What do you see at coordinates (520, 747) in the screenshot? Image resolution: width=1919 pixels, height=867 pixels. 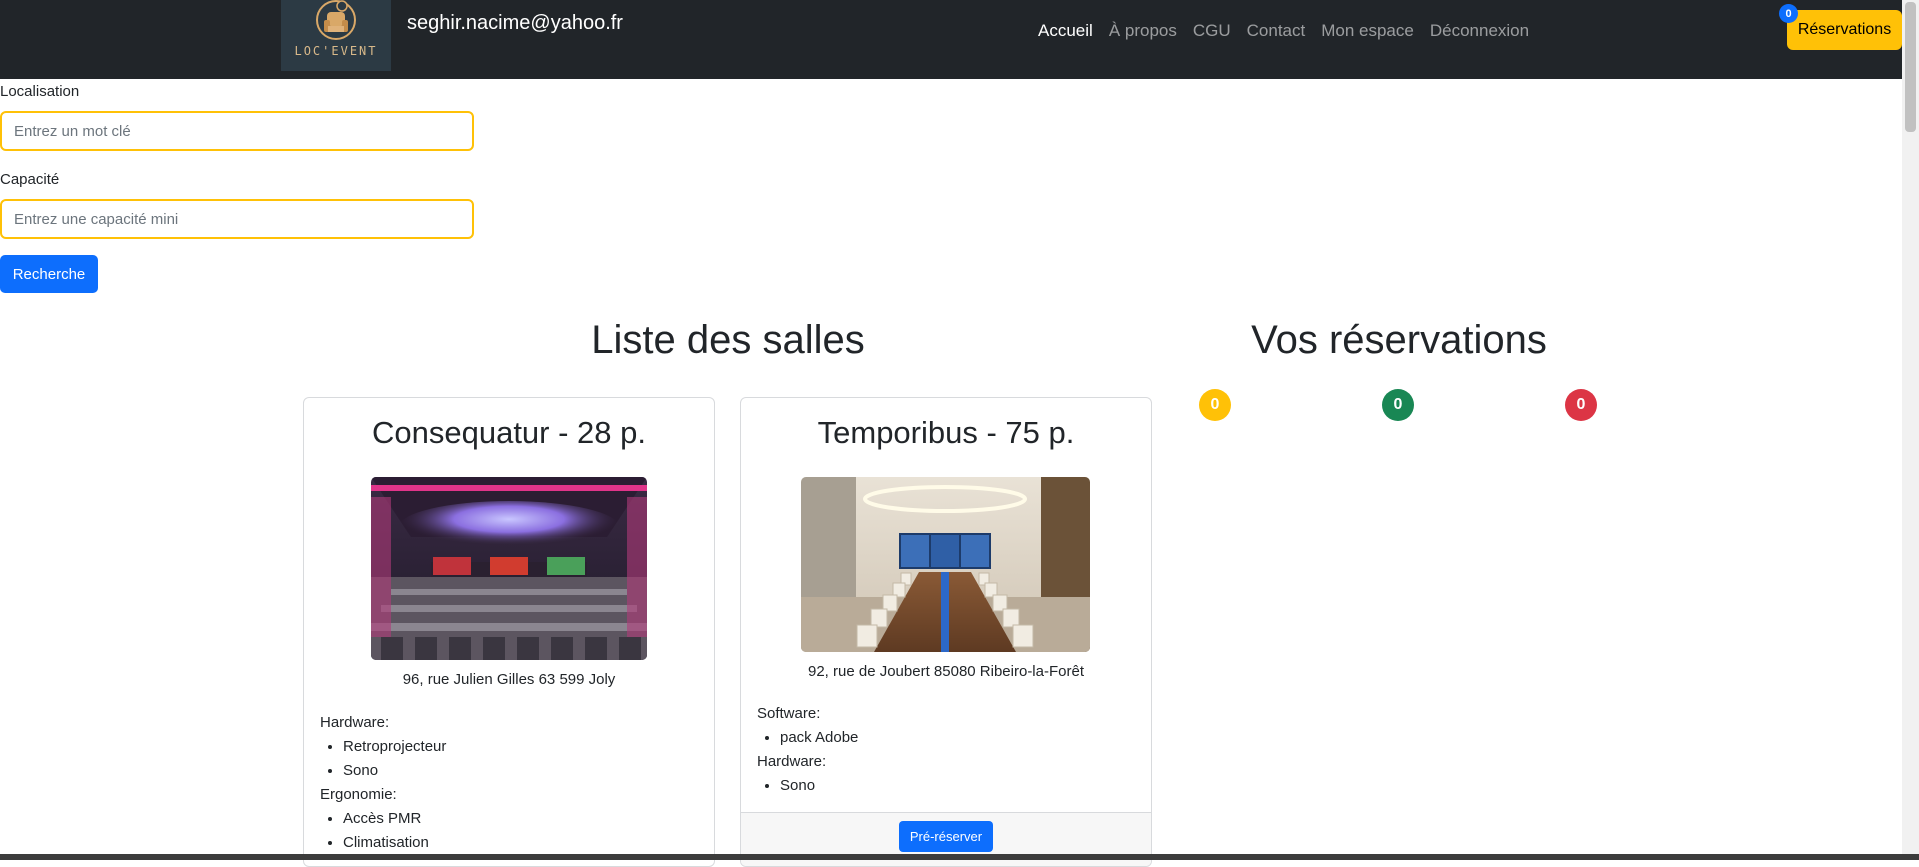 I see `equipment-item: Retroprojecteur` at bounding box center [520, 747].